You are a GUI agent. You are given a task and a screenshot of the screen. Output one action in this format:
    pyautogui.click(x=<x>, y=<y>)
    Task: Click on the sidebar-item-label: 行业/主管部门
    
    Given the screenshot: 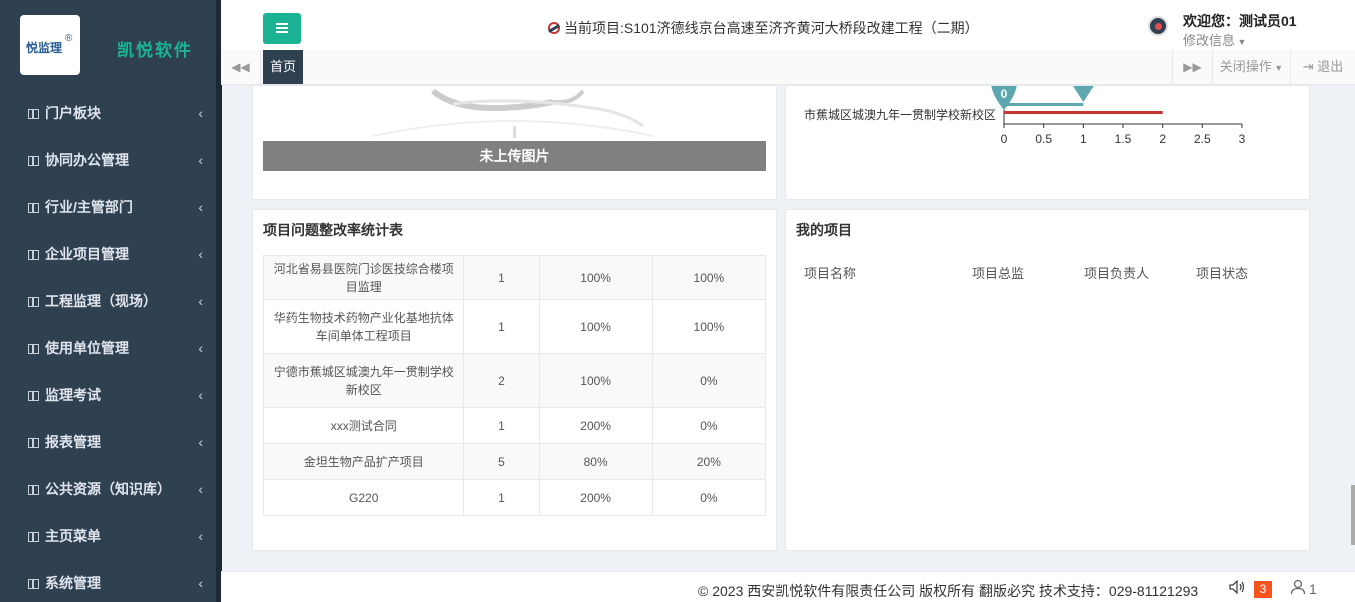 What is the action you would take?
    pyautogui.click(x=89, y=207)
    